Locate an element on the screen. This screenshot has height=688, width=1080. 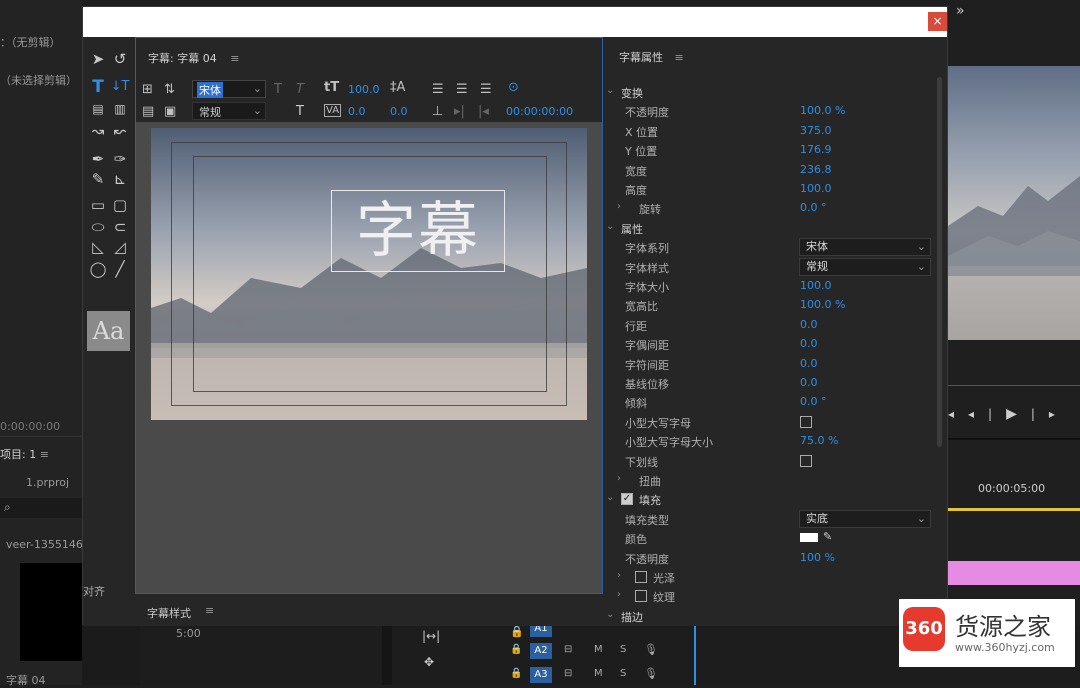
prev-frame-icon: ◂| is located at coordinates (987, 414).